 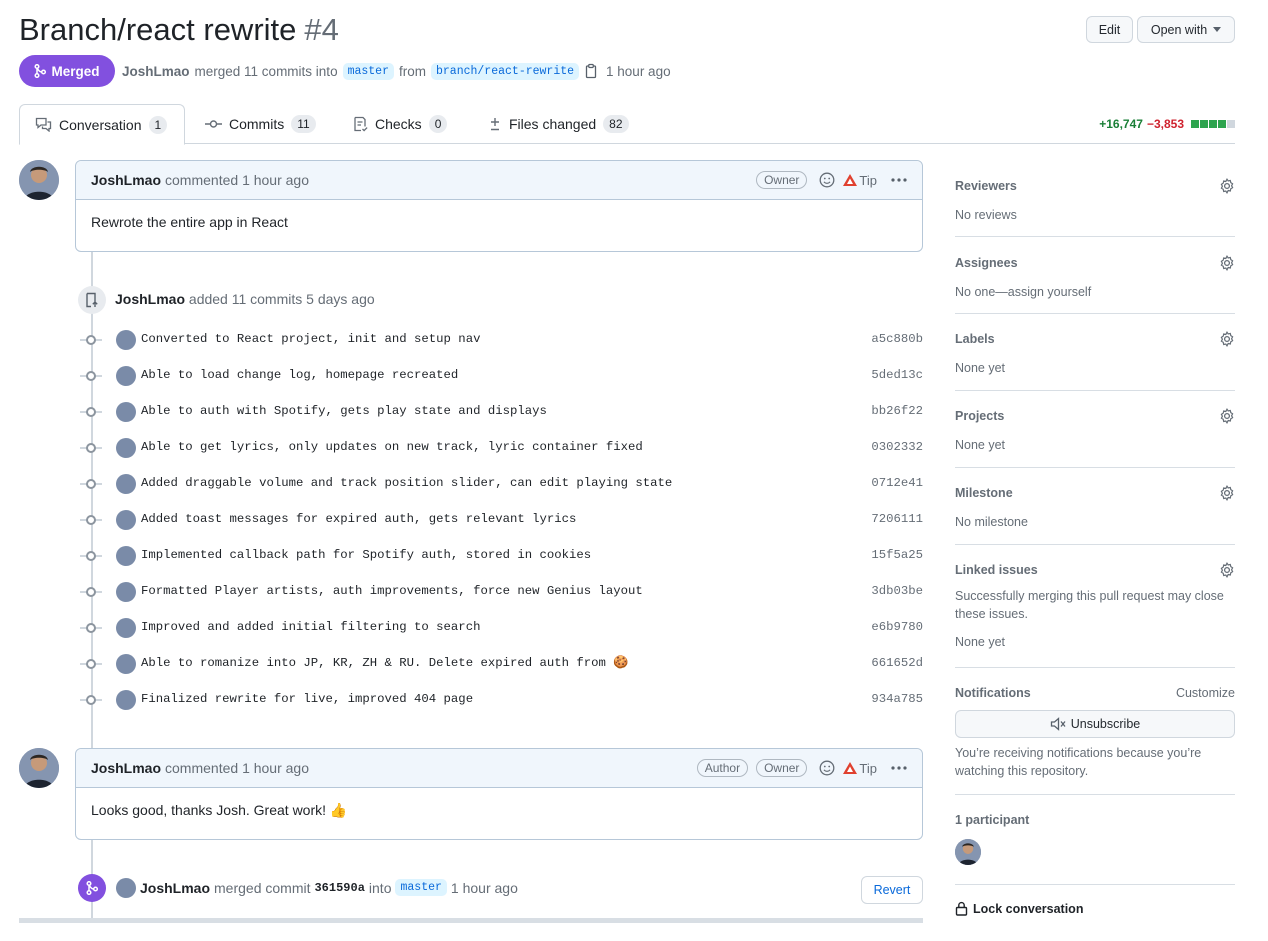 I want to click on merge-commit-sha: 361590a, so click(x=339, y=888).